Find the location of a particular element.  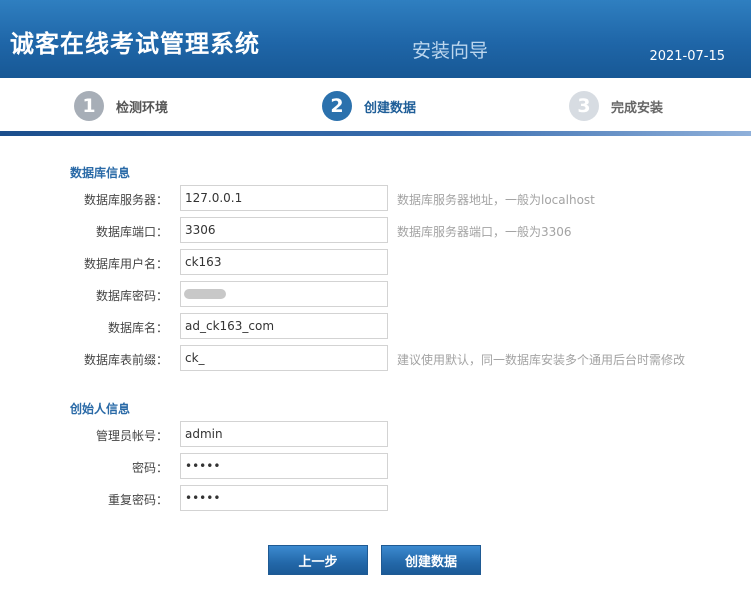

admin-account-label: 管理员帐号： is located at coordinates (131, 436).